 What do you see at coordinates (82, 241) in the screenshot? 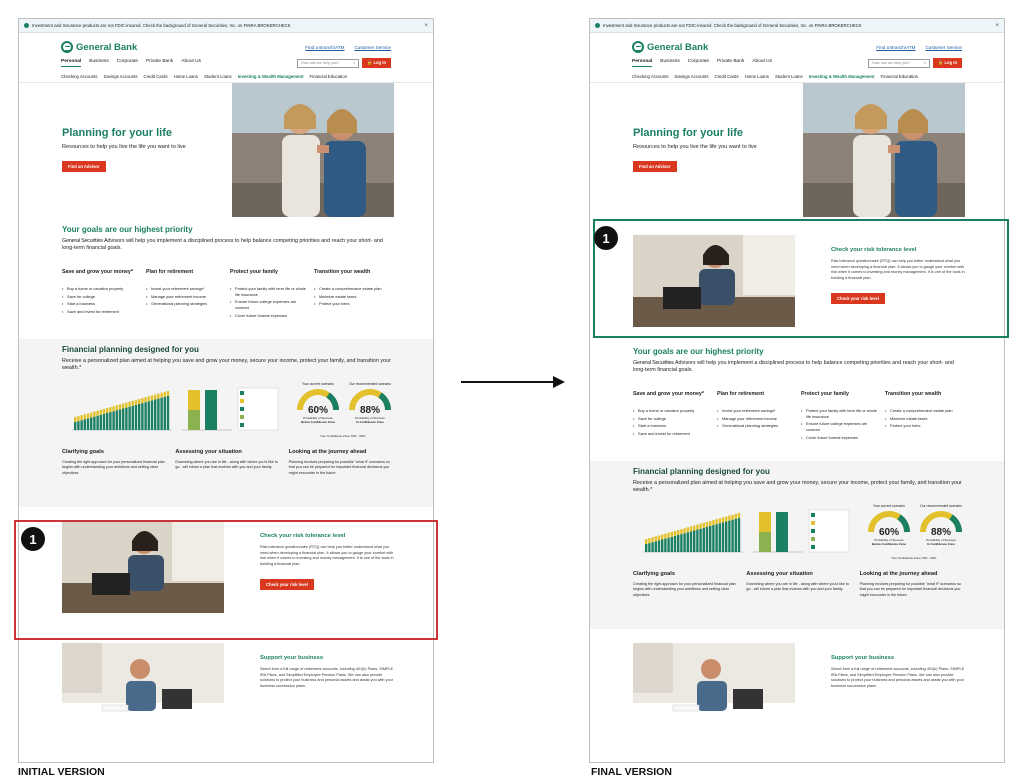
I see `goals-brand: General Securities` at bounding box center [82, 241].